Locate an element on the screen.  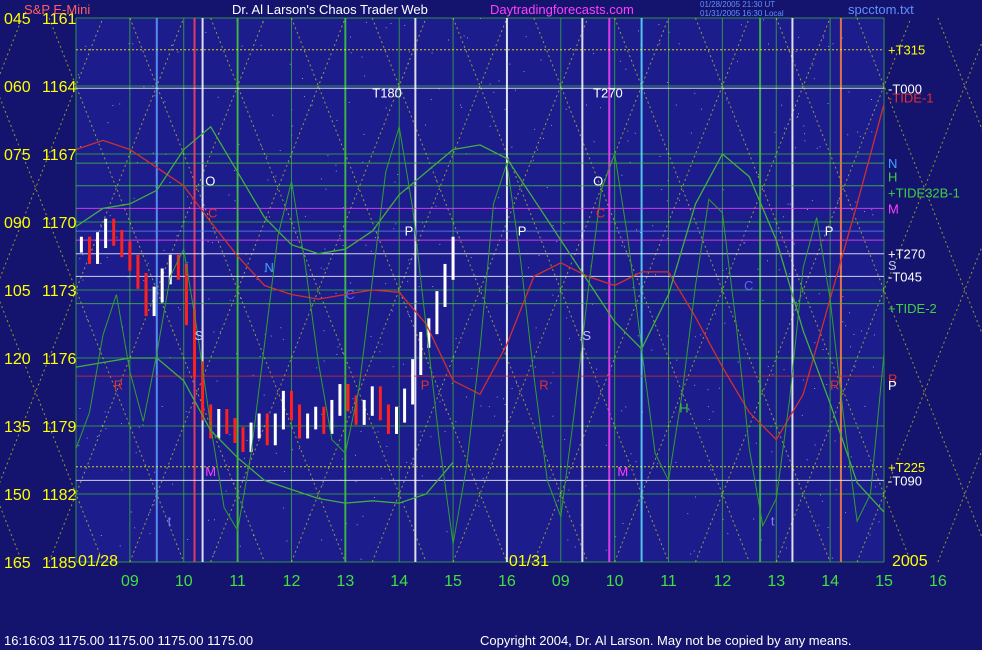
timestamp-local: 01/31/2005 16:30 Local is located at coordinates (742, 13).